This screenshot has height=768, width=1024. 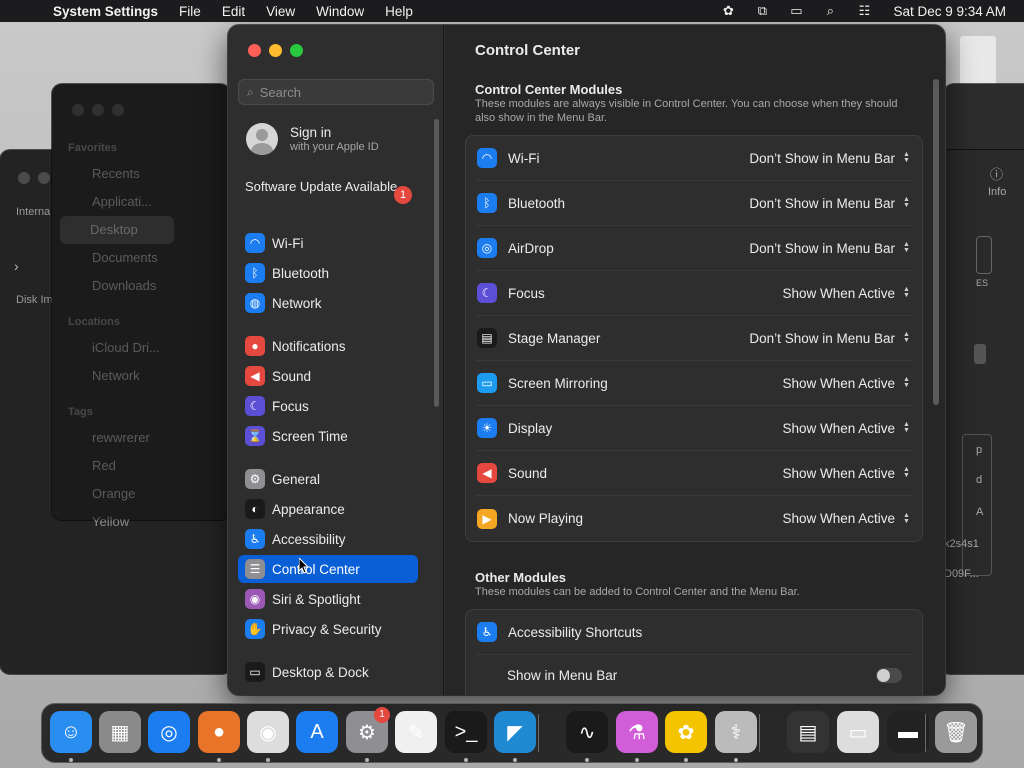 What do you see at coordinates (280, 11) in the screenshot?
I see `menu-view: View` at bounding box center [280, 11].